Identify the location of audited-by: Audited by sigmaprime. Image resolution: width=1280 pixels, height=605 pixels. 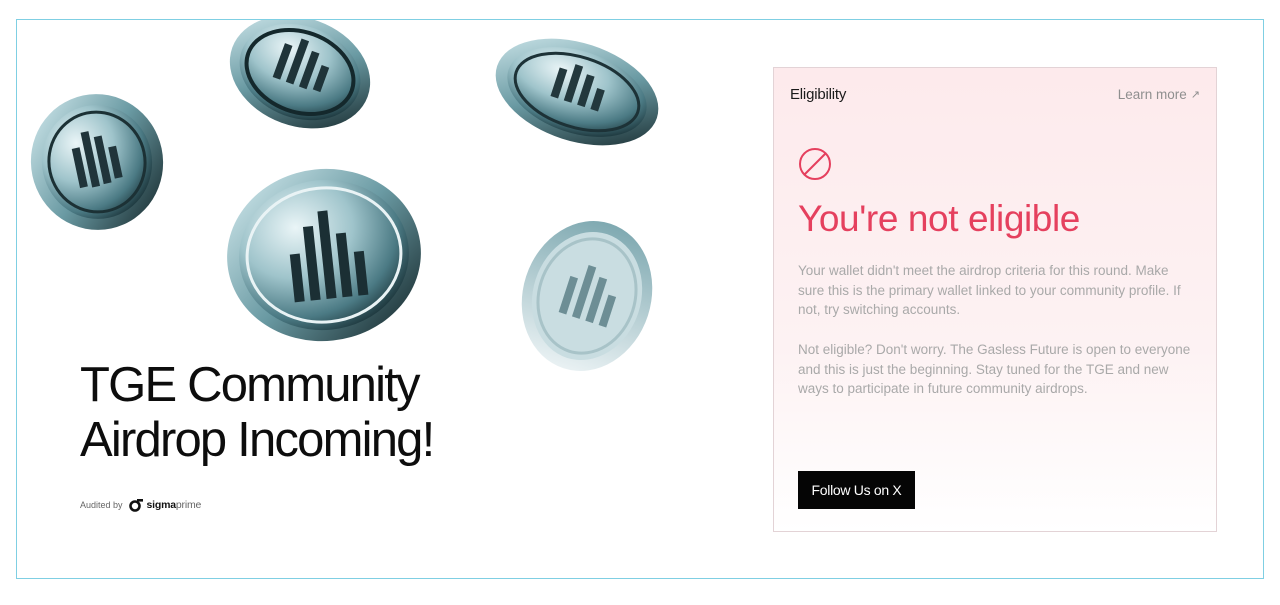
(140, 505).